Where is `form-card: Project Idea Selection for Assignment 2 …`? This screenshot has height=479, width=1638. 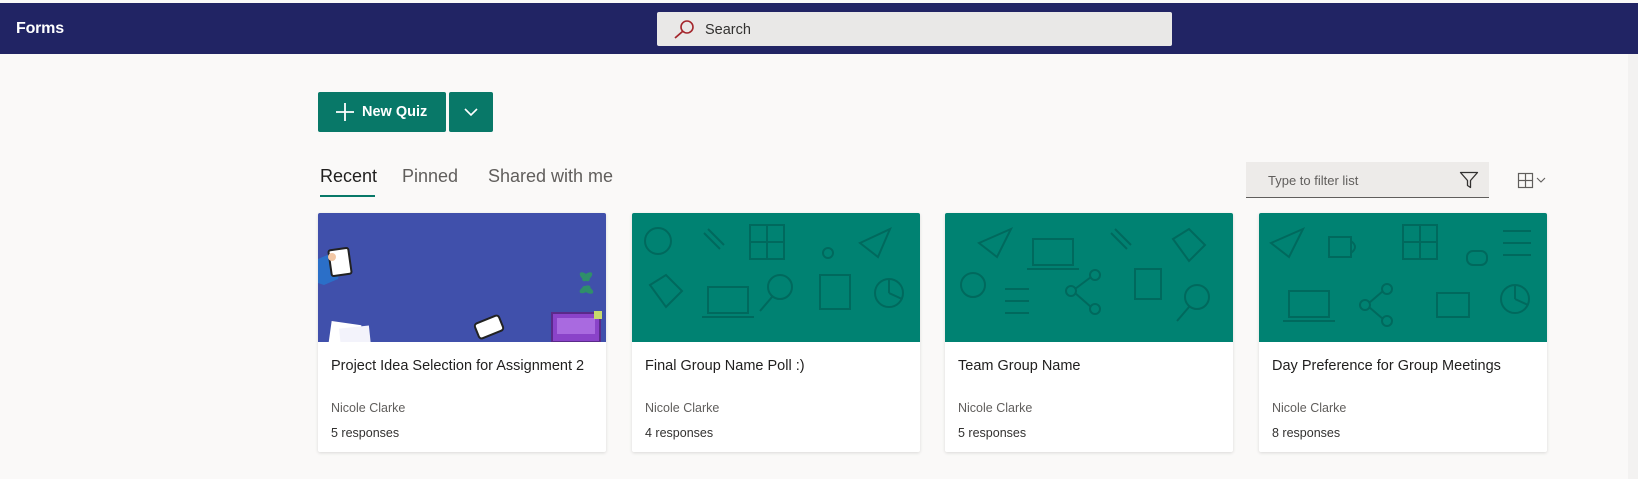
form-card: Project Idea Selection for Assignment 2 … is located at coordinates (462, 332).